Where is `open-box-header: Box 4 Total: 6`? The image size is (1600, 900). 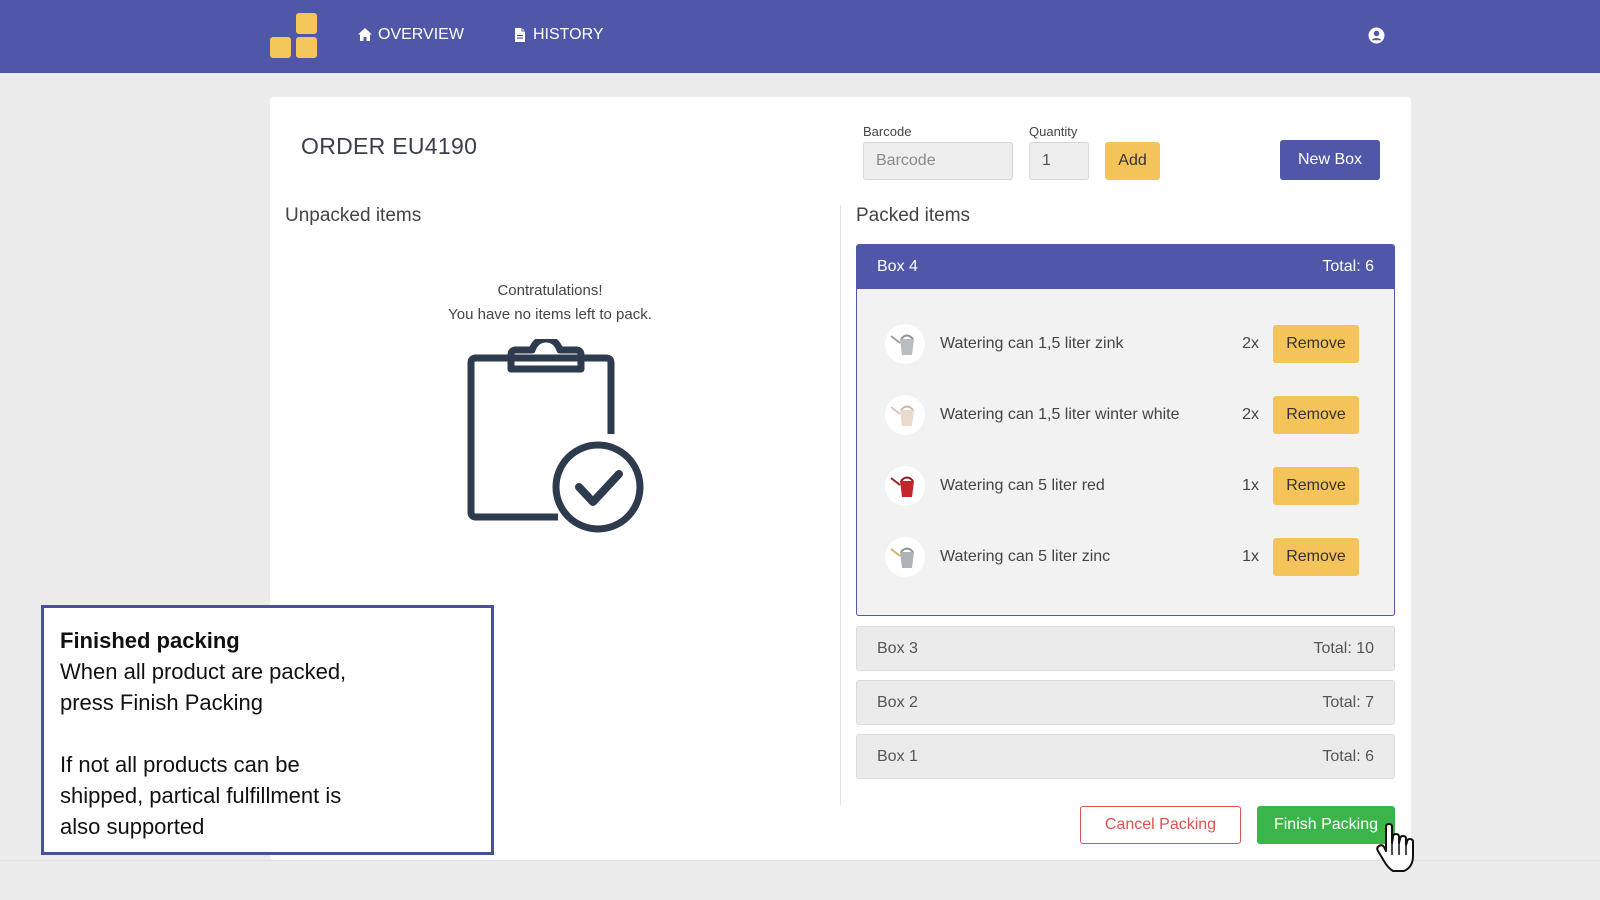
open-box-header: Box 4 Total: 6 is located at coordinates (1125, 267).